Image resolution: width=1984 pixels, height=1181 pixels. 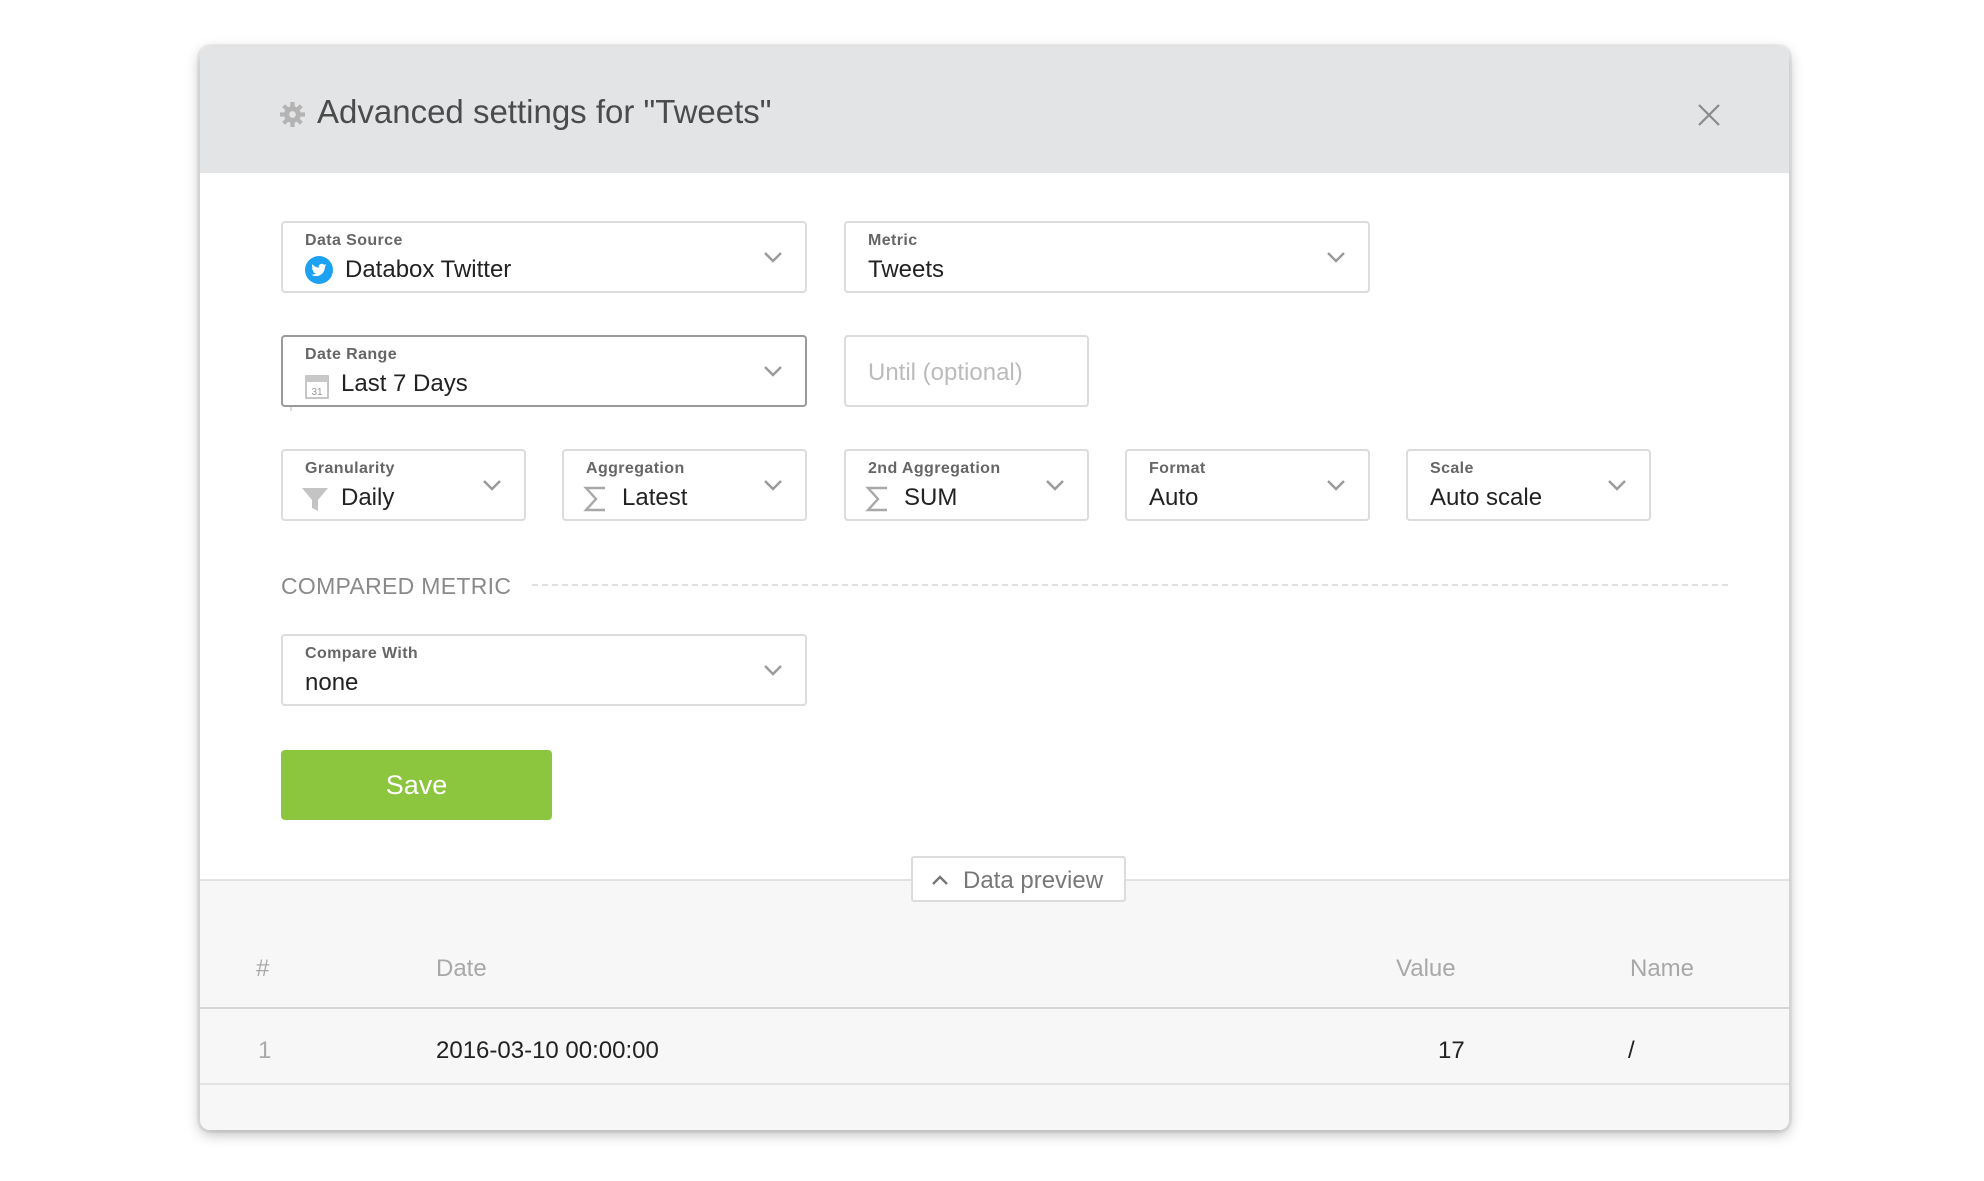 What do you see at coordinates (317, 392) in the screenshot?
I see `svg-text: 31` at bounding box center [317, 392].